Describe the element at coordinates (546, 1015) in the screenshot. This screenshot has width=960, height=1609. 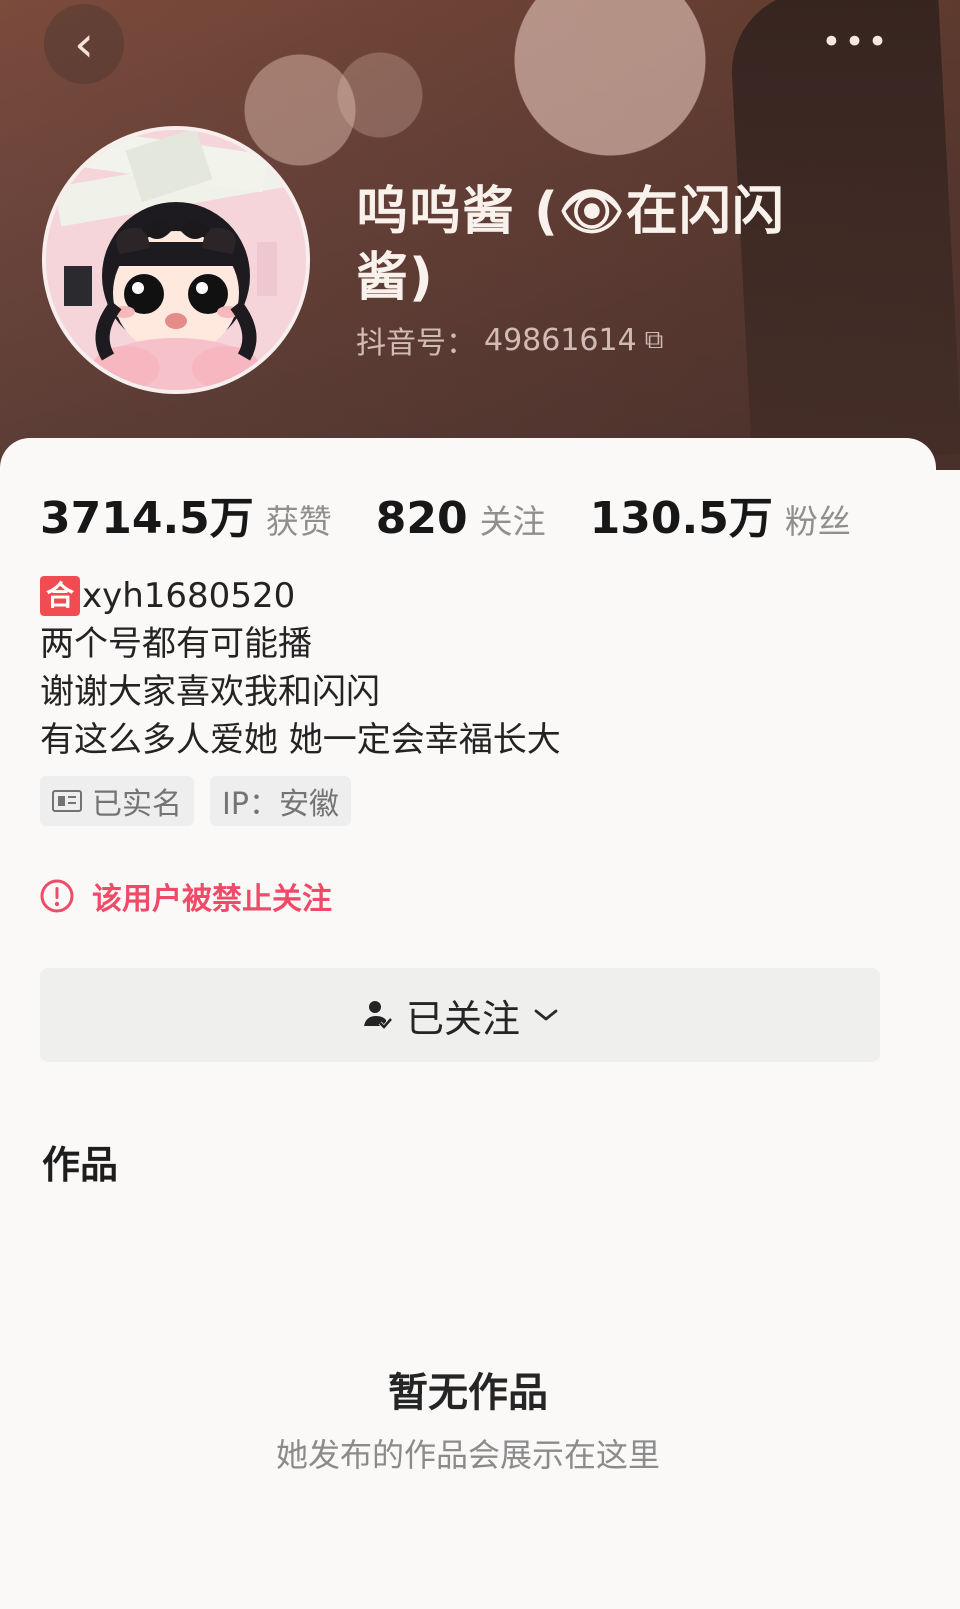
I see `chevron-down-icon` at that location.